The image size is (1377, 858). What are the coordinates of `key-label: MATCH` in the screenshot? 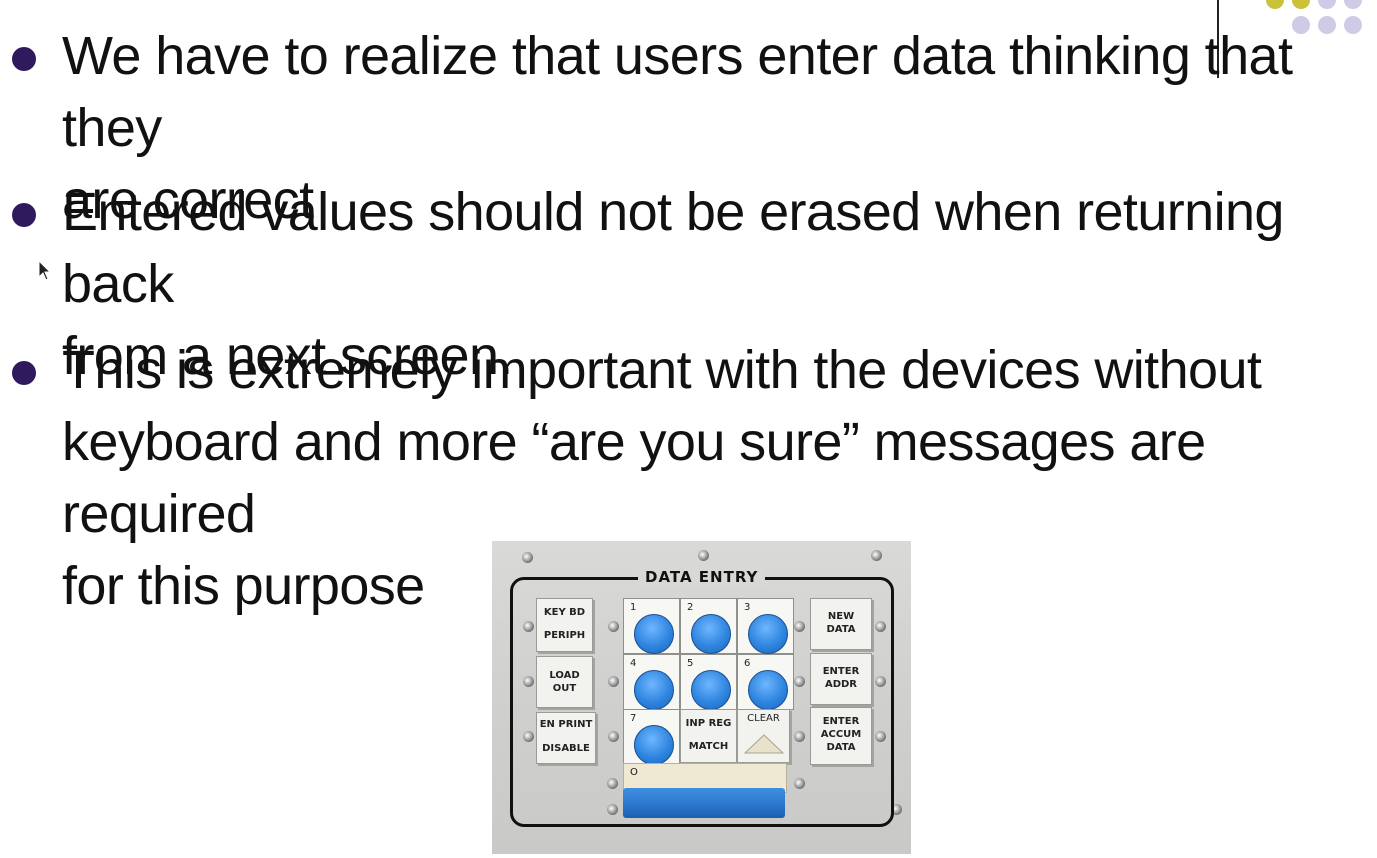 It's located at (708, 746).